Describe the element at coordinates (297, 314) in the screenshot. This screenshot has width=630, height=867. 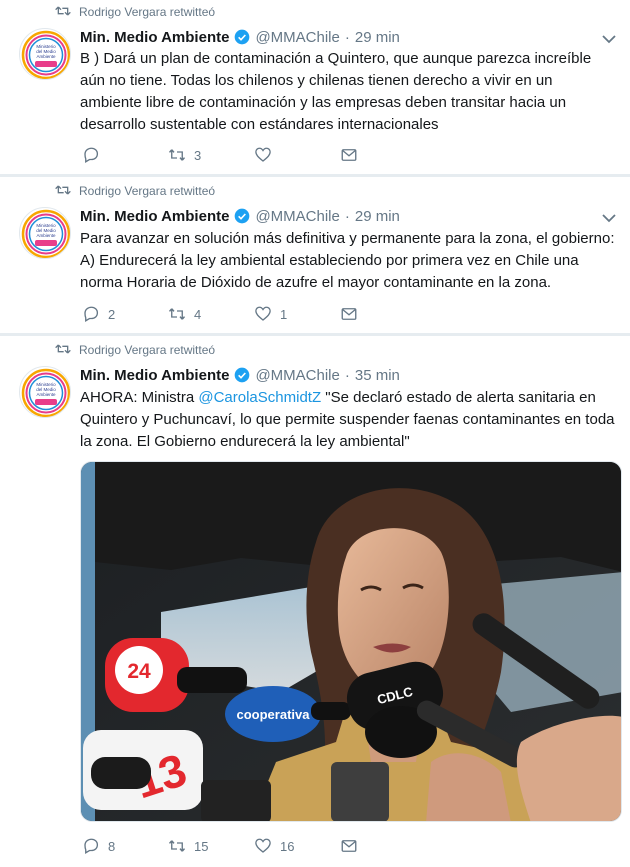
I see `like-button: 1` at that location.